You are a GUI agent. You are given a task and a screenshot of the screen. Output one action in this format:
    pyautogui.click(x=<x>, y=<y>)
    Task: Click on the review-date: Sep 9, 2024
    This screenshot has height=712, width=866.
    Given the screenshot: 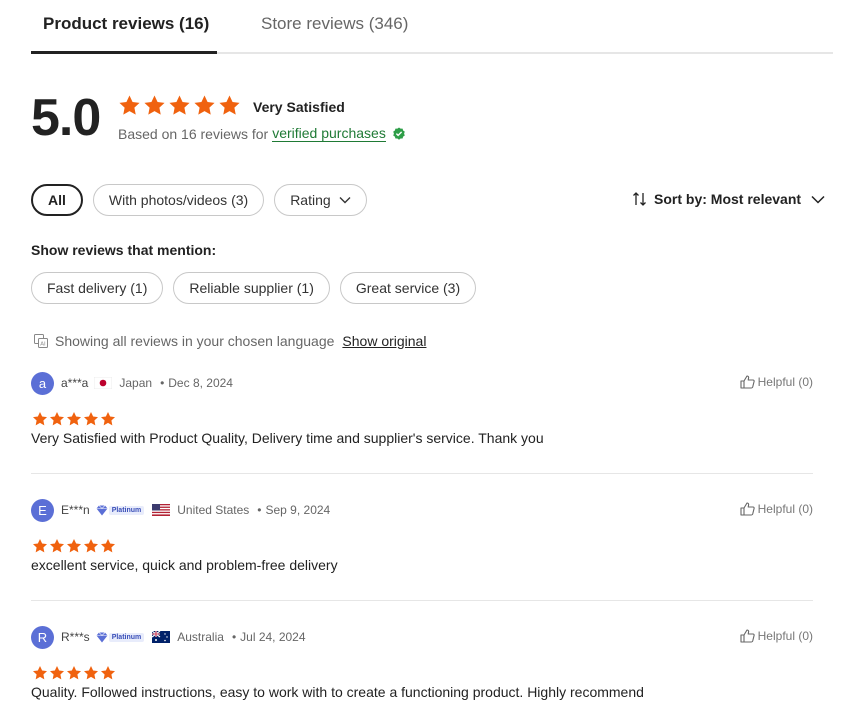 What is the action you would take?
    pyautogui.click(x=298, y=510)
    